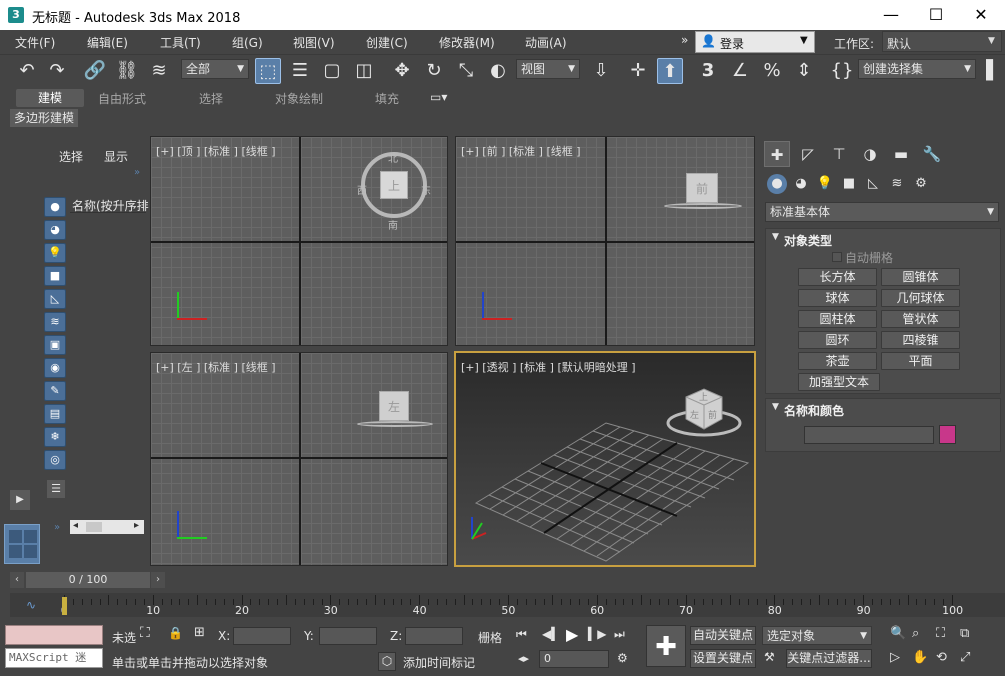 The width and height of the screenshot is (1005, 676). What do you see at coordinates (723, 658) in the screenshot?
I see `set-key-button: 设置关键点` at bounding box center [723, 658].